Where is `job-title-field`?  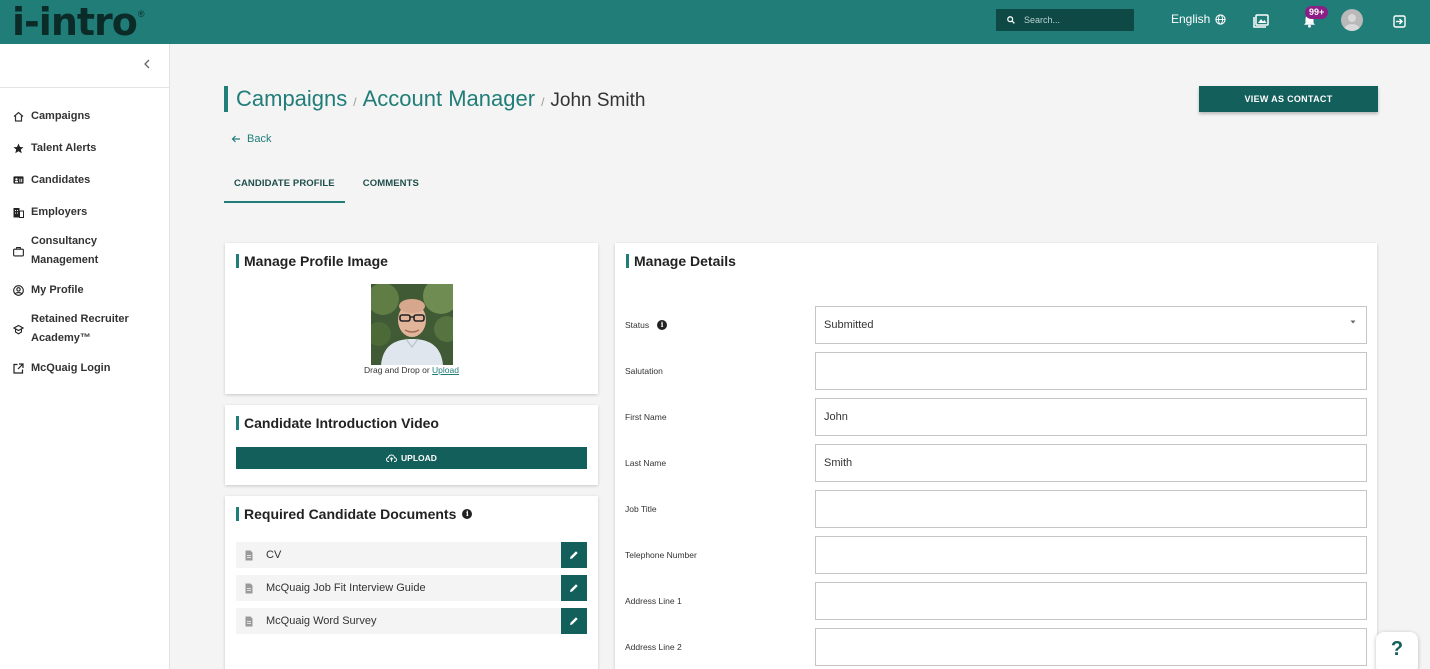
job-title-field is located at coordinates (1091, 509).